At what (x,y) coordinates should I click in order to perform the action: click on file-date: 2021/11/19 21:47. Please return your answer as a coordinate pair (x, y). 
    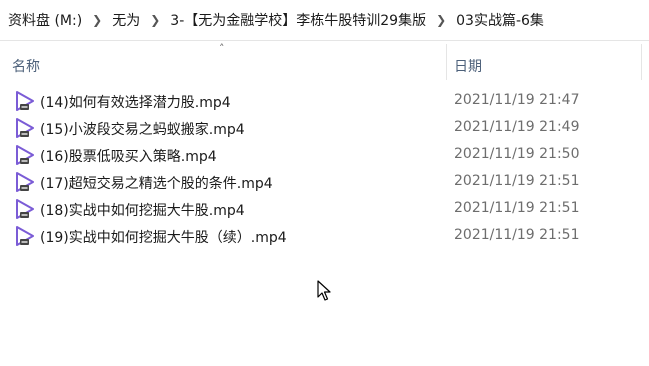
    Looking at the image, I should click on (517, 100).